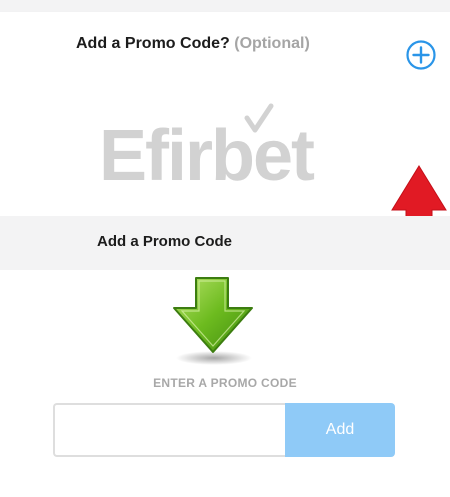  I want to click on promo-section-bar: Add a Promo Code, so click(225, 243).